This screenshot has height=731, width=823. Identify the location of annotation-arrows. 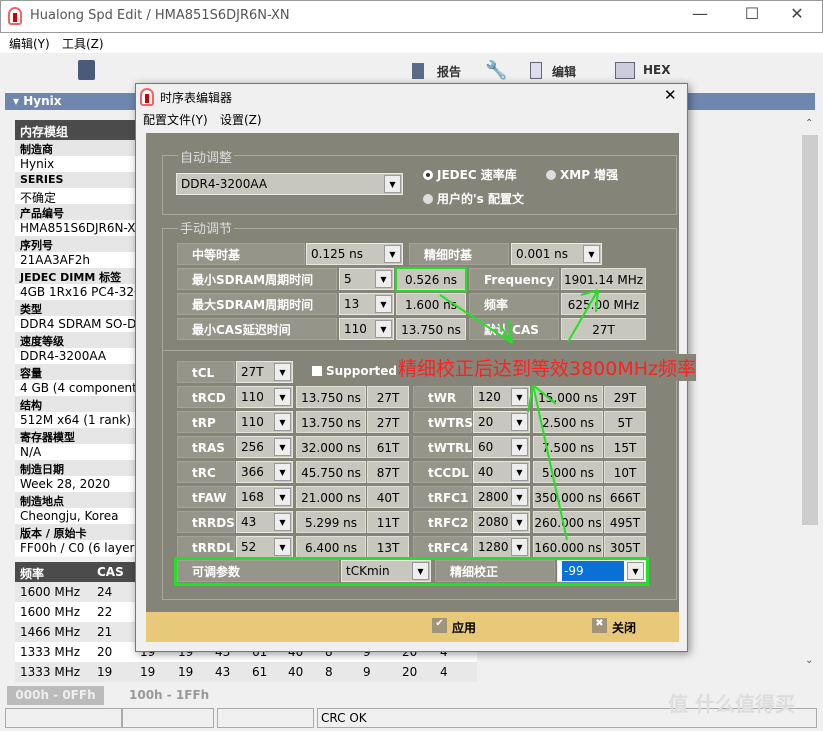
(497, 404).